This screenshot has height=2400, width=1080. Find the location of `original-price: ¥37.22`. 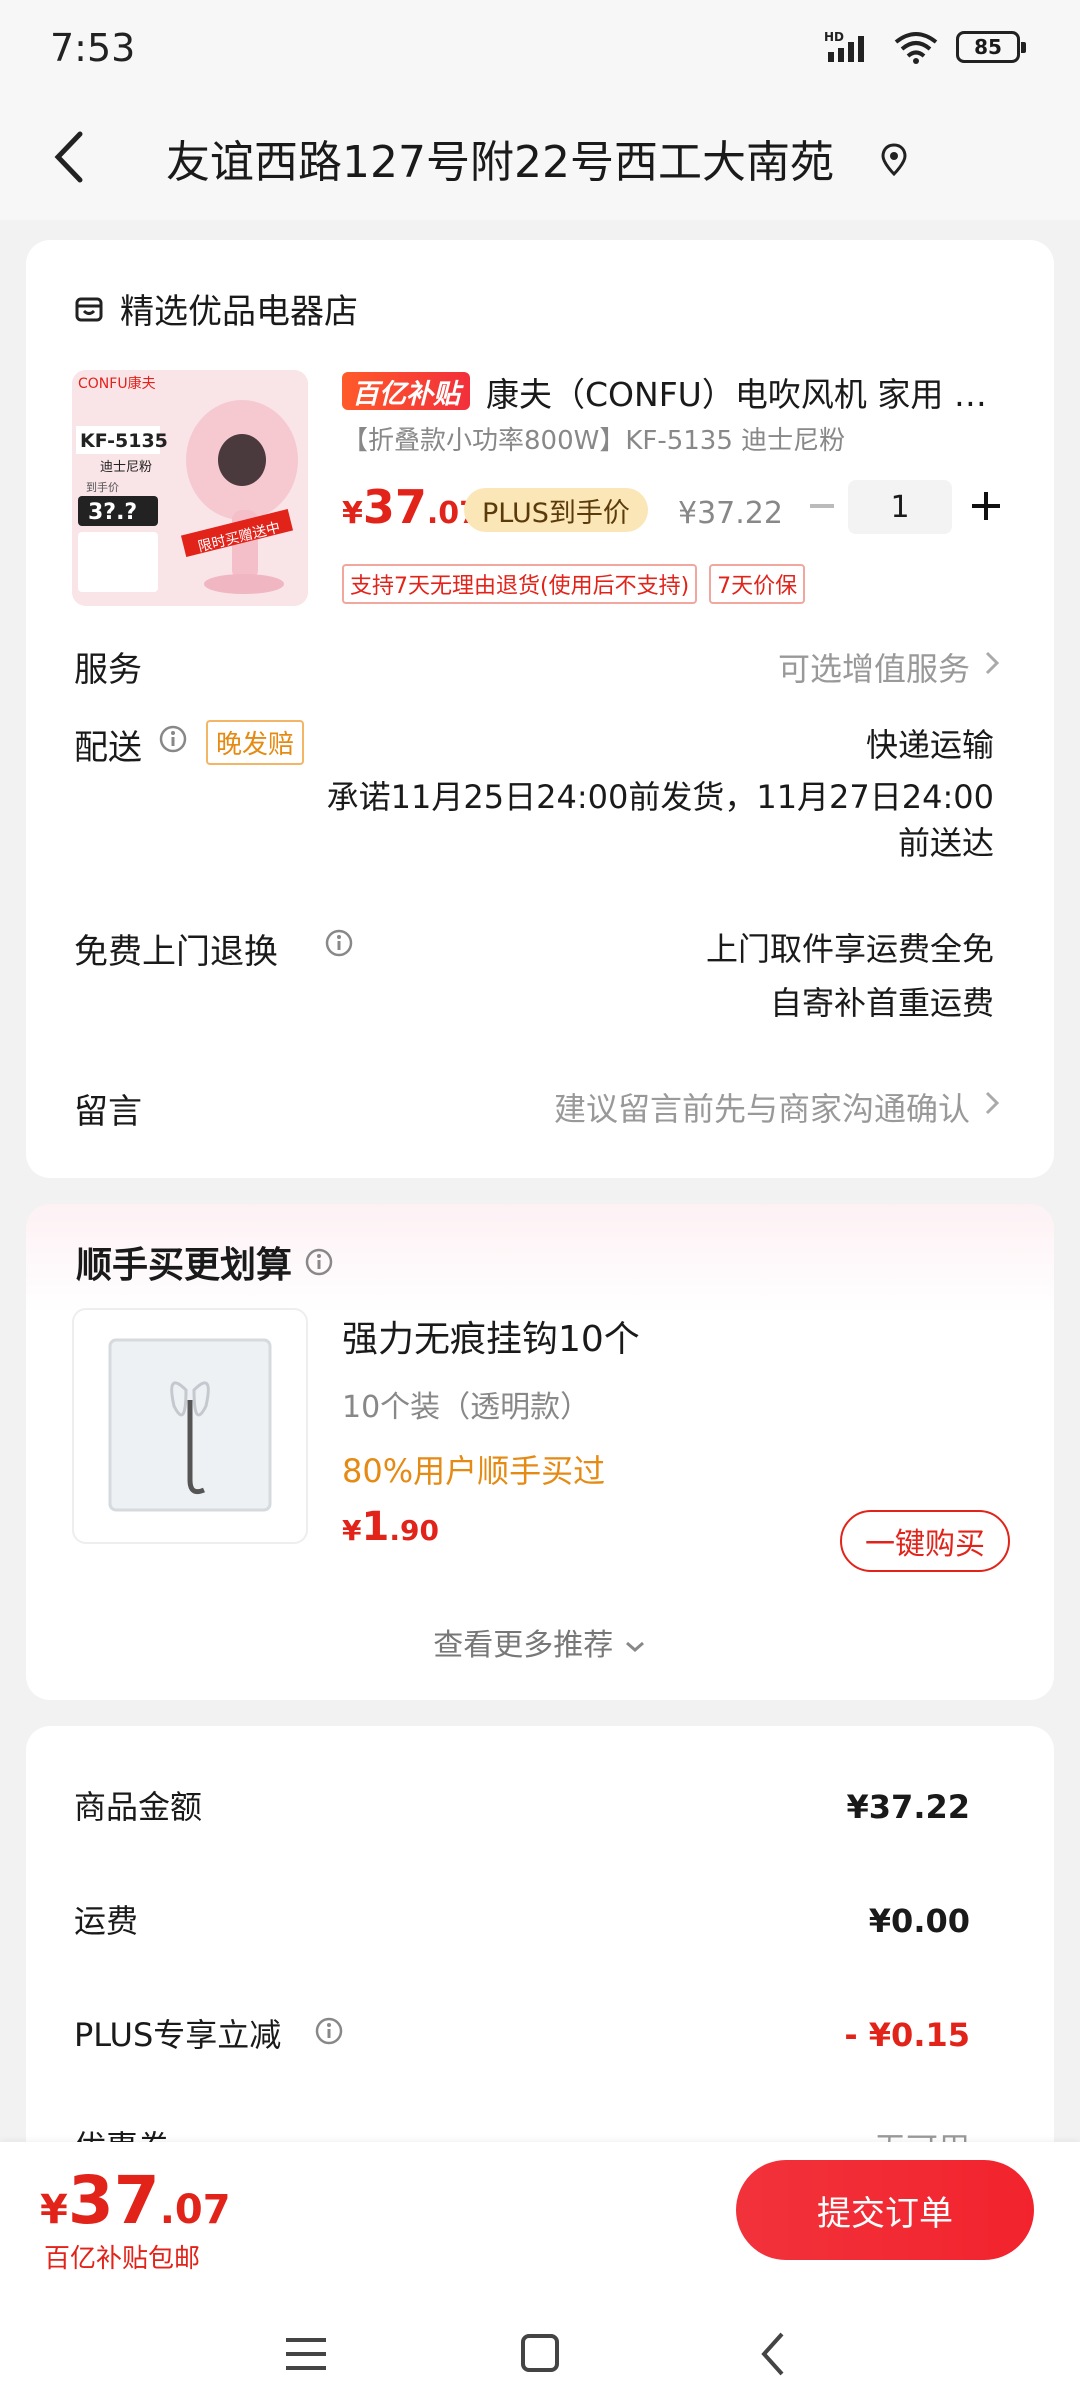

original-price: ¥37.22 is located at coordinates (730, 513).